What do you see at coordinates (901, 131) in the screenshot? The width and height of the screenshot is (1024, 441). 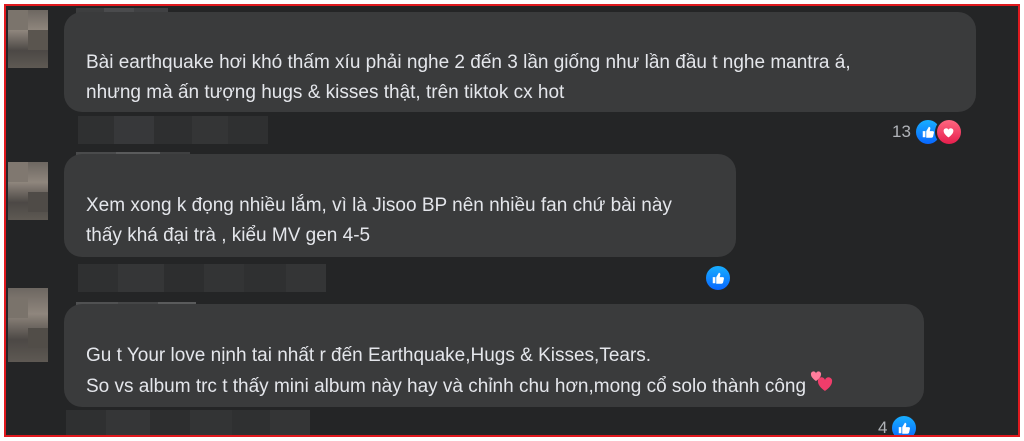 I see `reaction-count: 13` at bounding box center [901, 131].